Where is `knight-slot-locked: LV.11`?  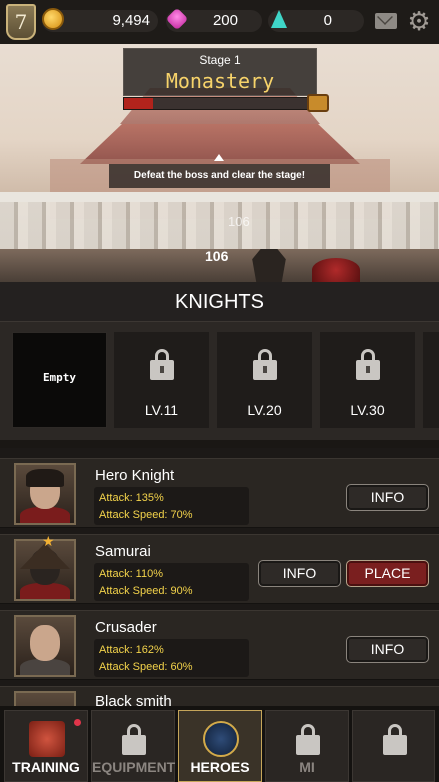 knight-slot-locked: LV.11 is located at coordinates (161, 380).